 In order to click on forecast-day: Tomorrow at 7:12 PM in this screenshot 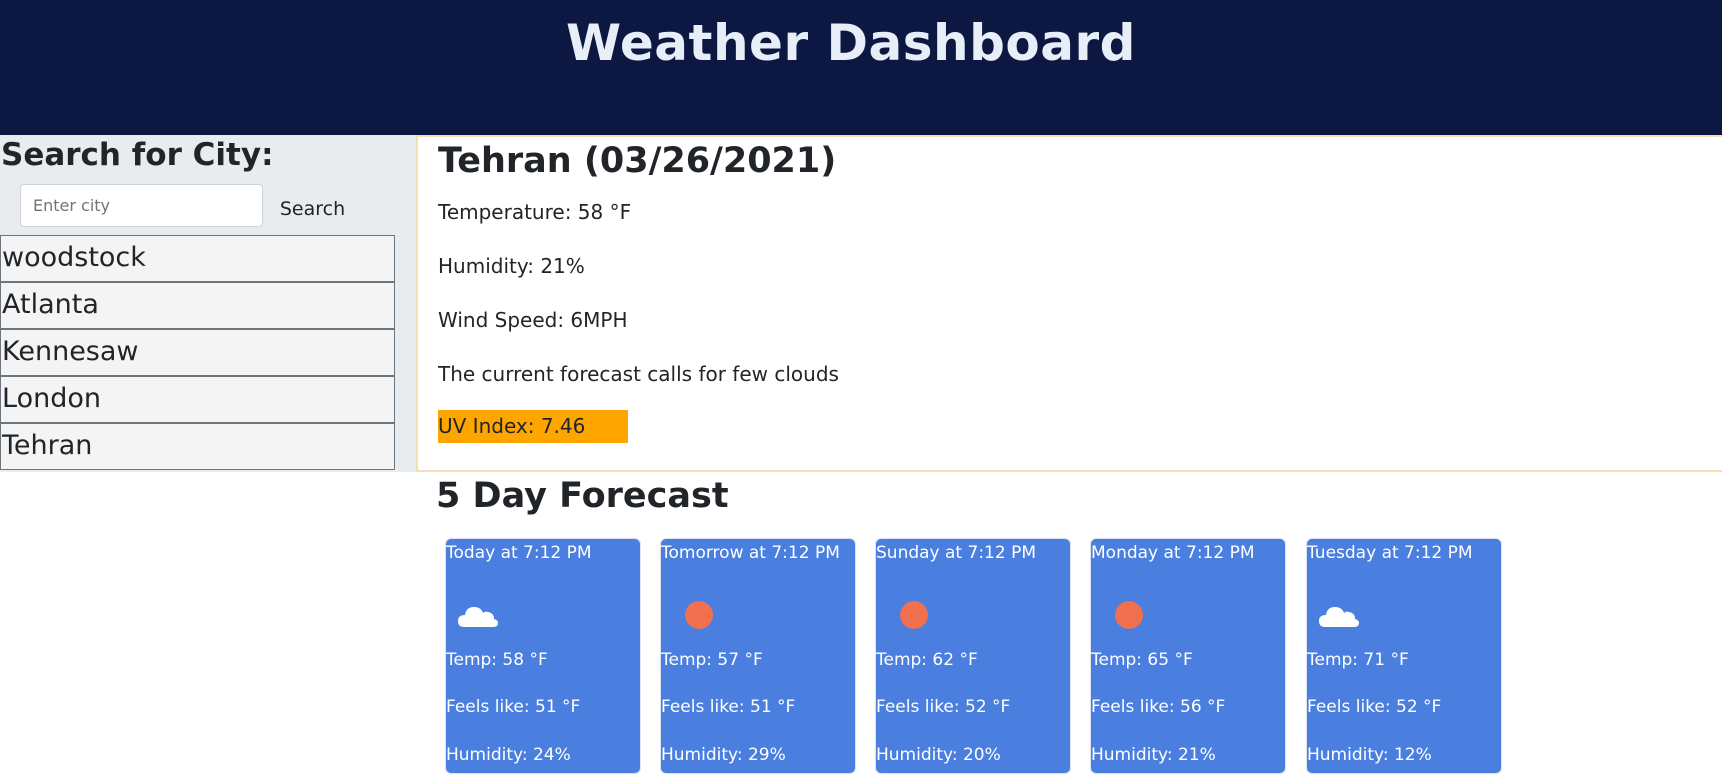, I will do `click(750, 553)`.